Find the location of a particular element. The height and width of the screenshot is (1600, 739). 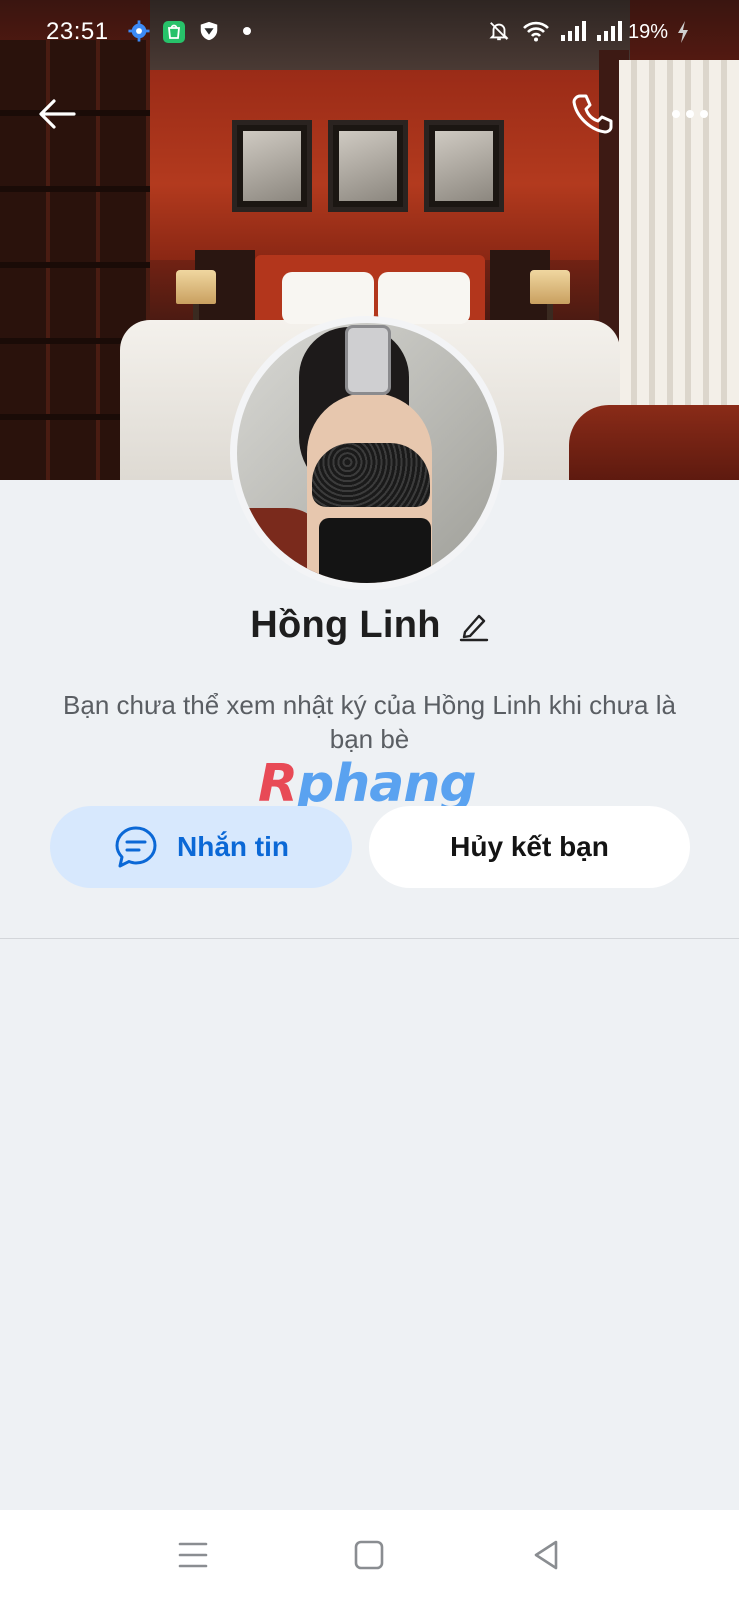

mute-bell-icon is located at coordinates (499, 31).